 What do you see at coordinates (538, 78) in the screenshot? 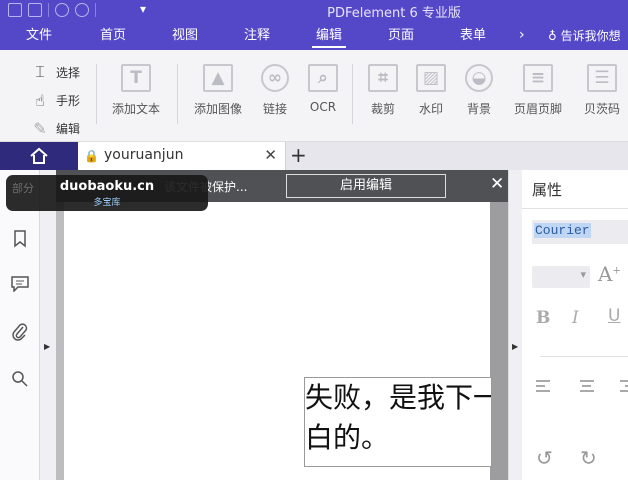
I see `header-footer-icon: ≡` at bounding box center [538, 78].